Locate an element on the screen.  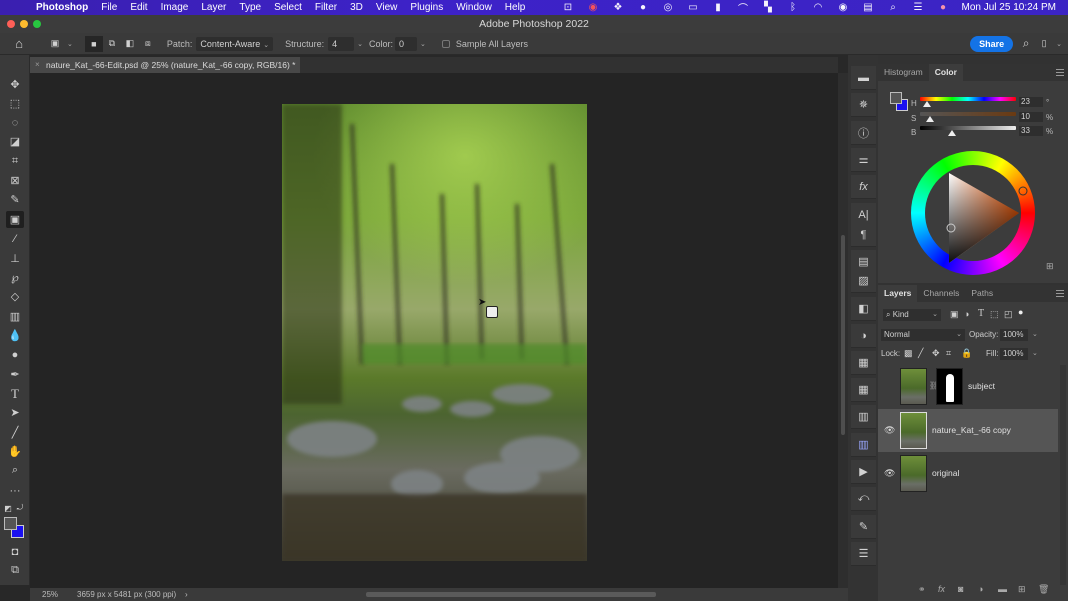
lock-all-icon: 🔒 is located at coordinates (966, 353).